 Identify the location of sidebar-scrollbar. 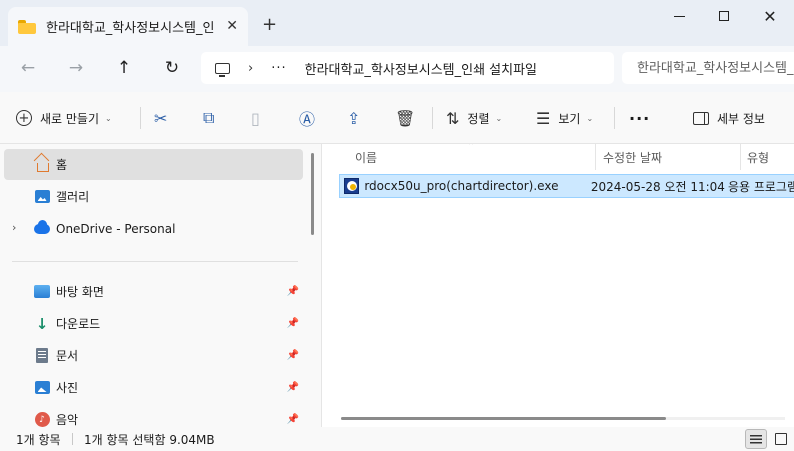
(312, 194).